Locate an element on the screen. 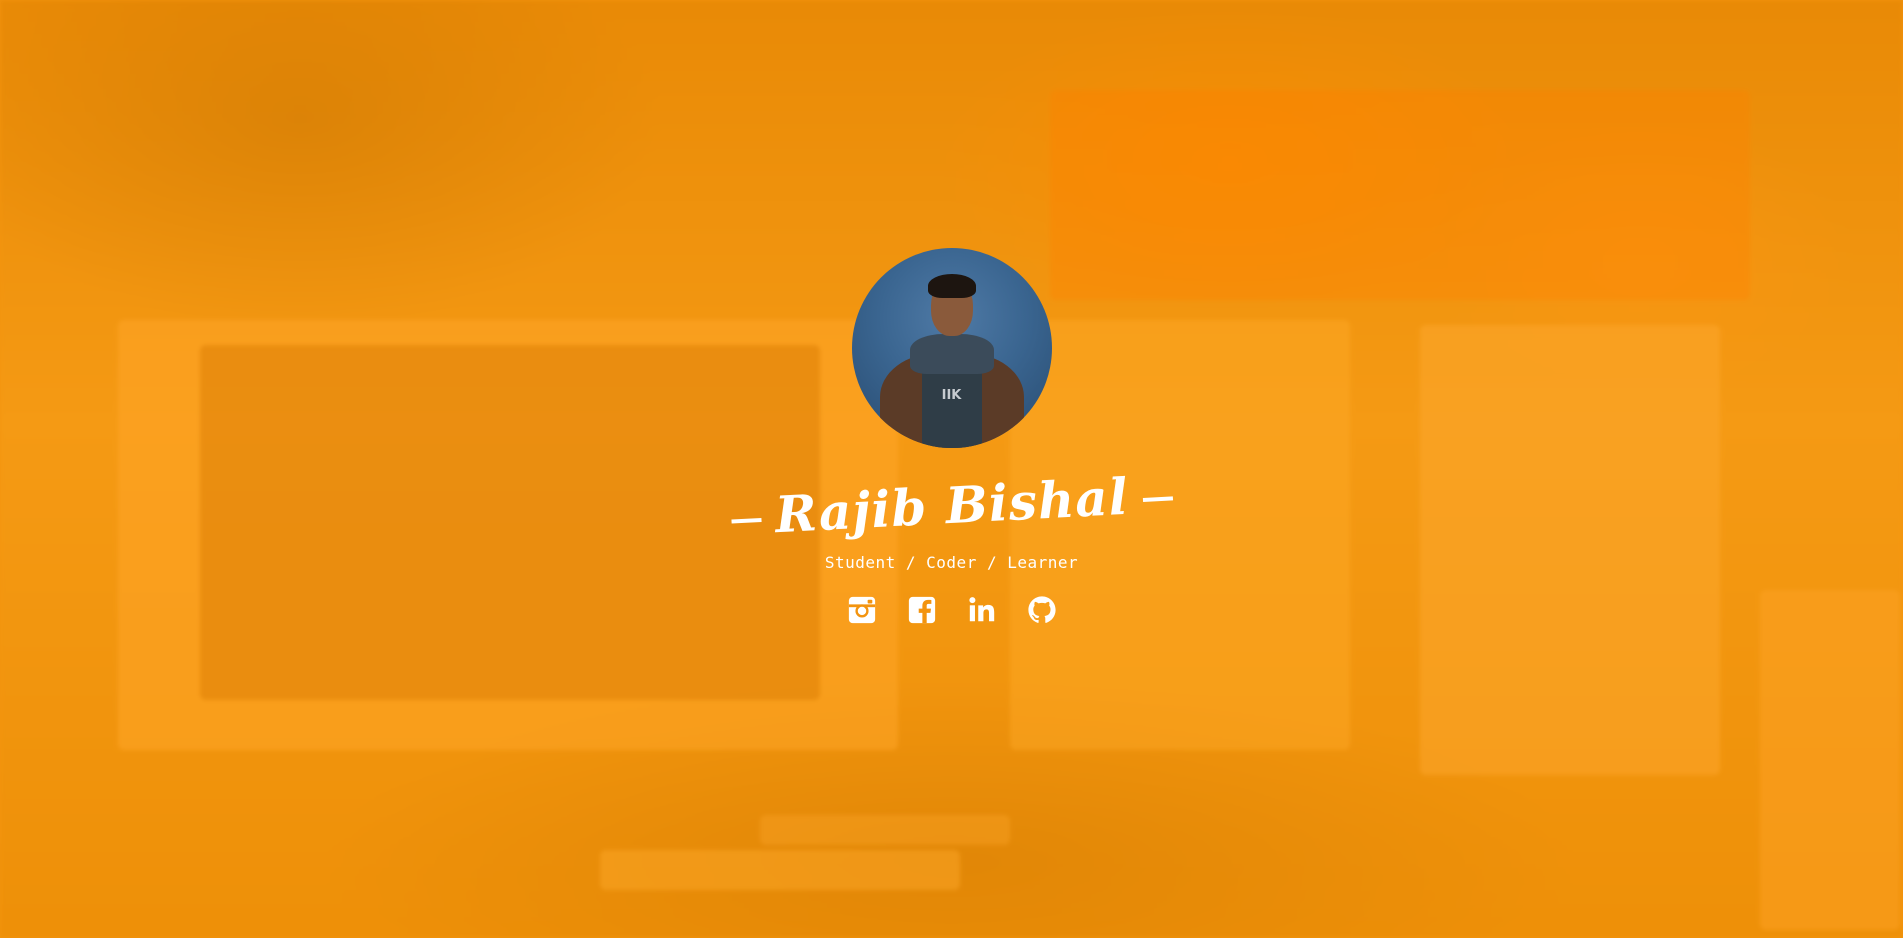  avatar: IIK is located at coordinates (951, 348).